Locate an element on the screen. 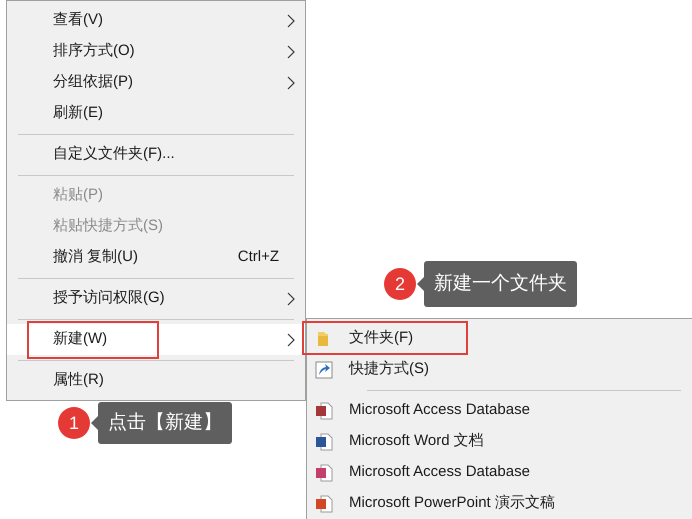 The height and width of the screenshot is (519, 692). submenu-item: Microsoft PowerPoint 演示文稿 is located at coordinates (499, 503).